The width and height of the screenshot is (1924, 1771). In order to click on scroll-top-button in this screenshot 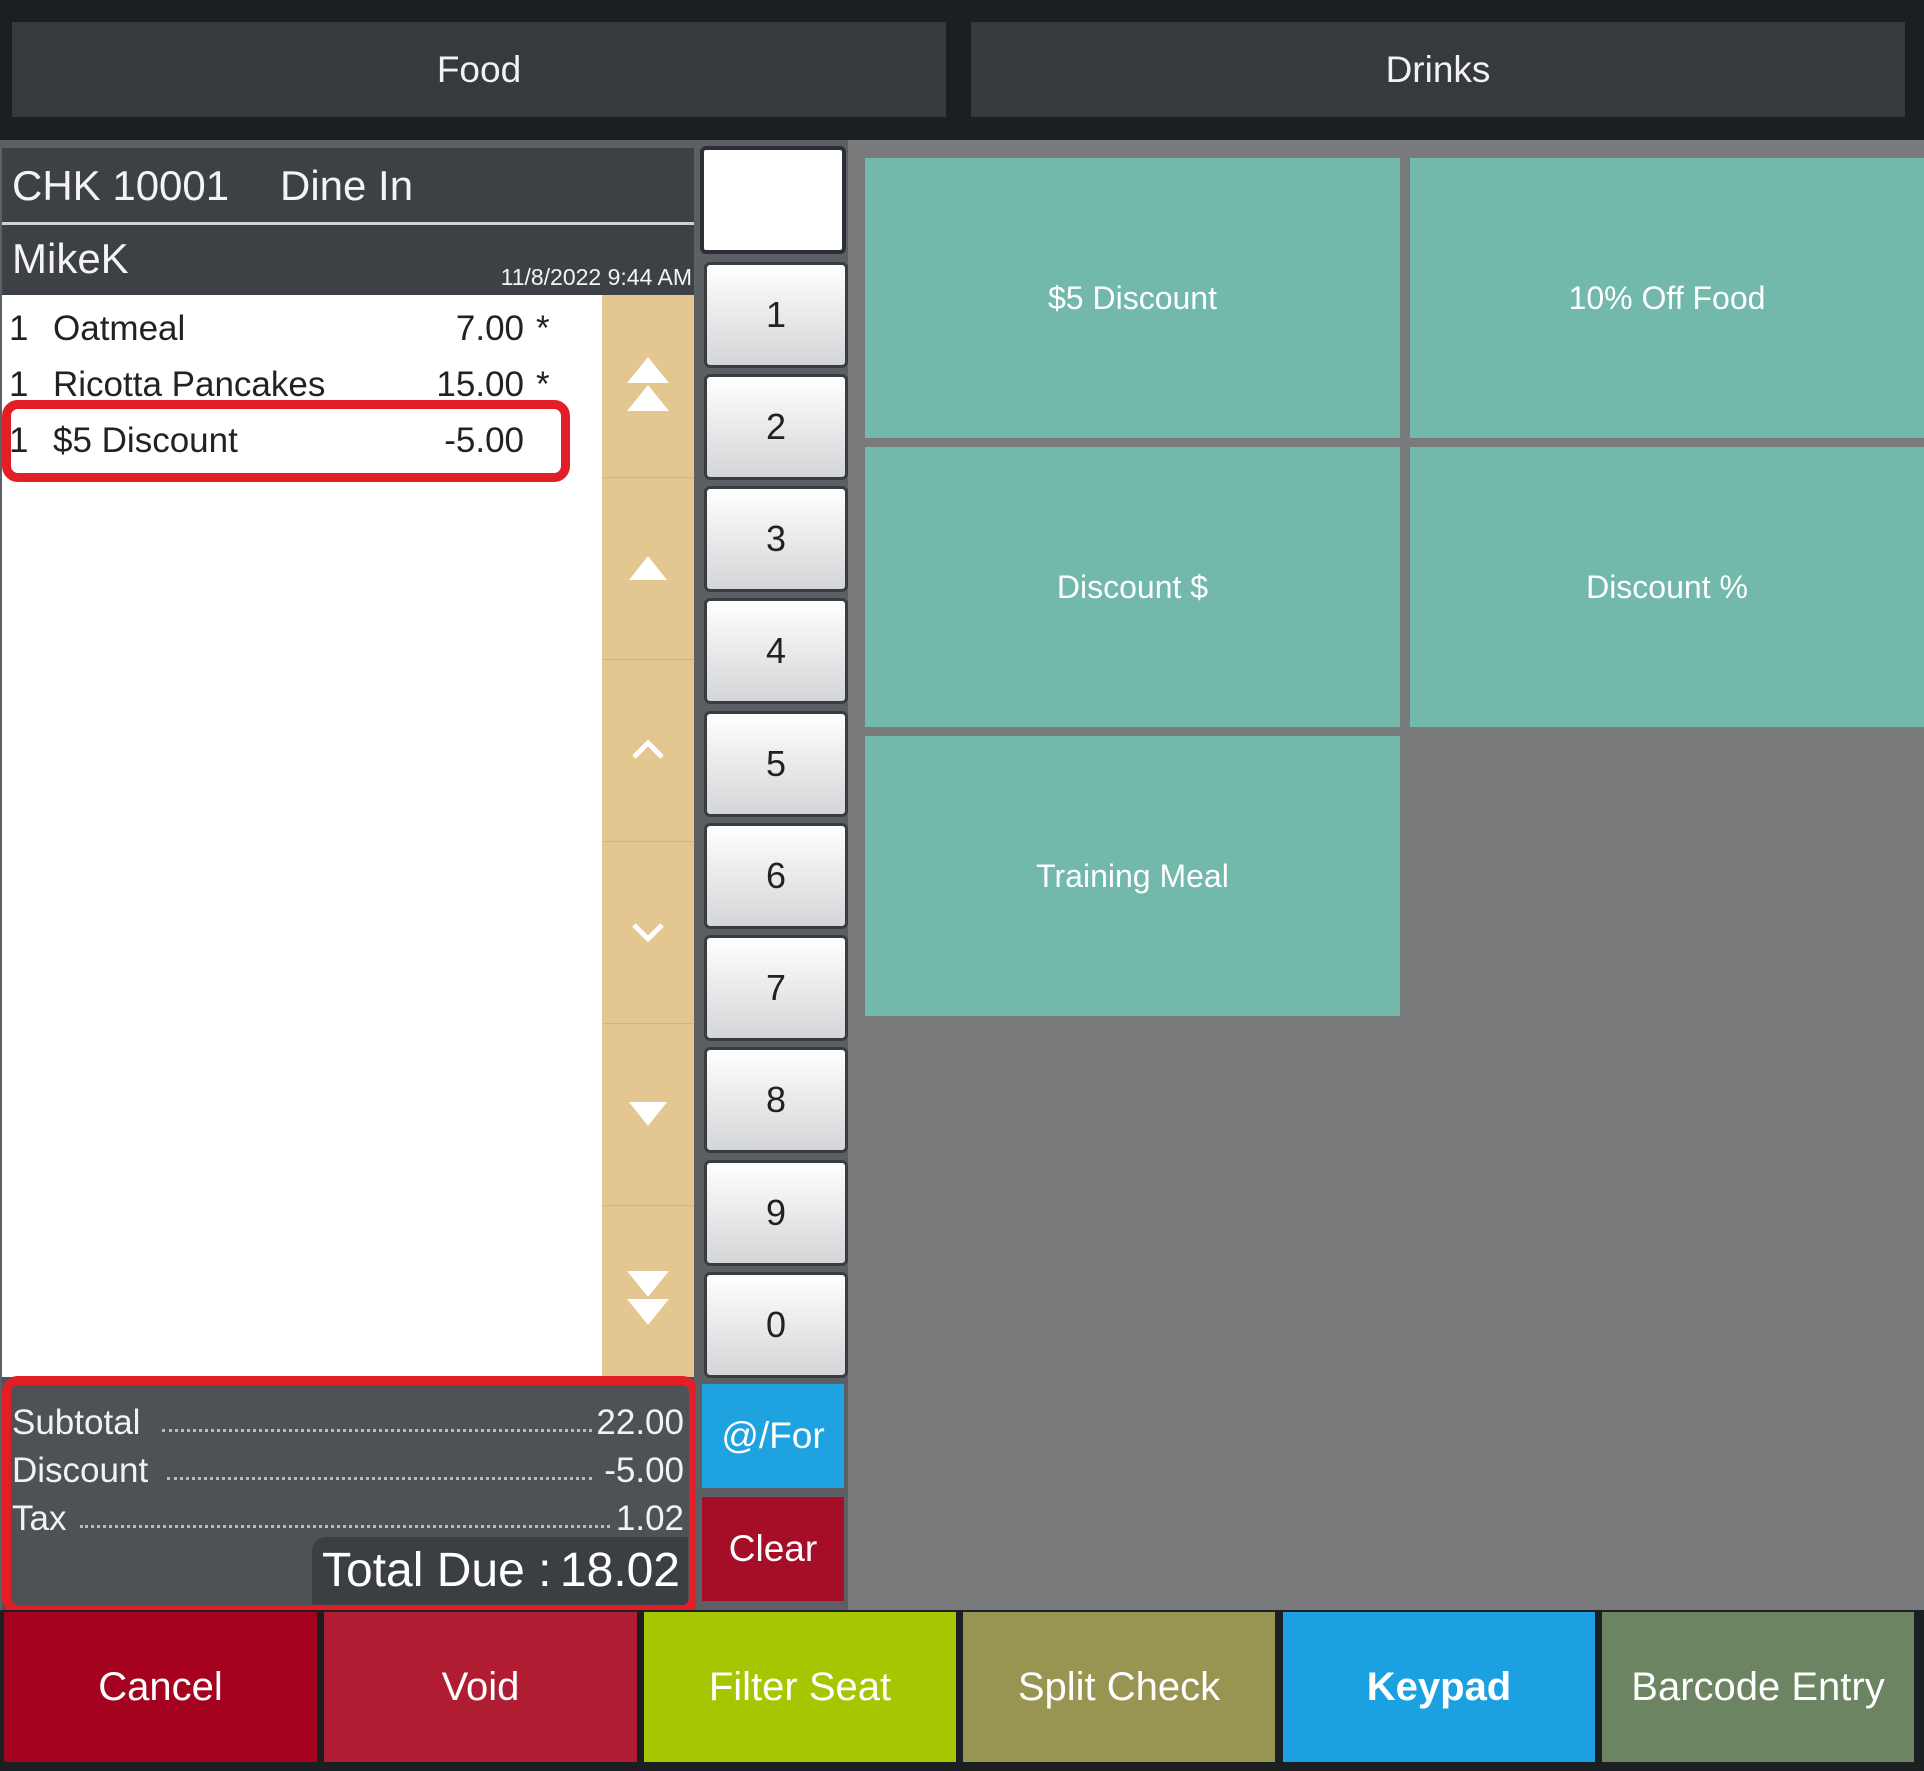, I will do `click(648, 386)`.